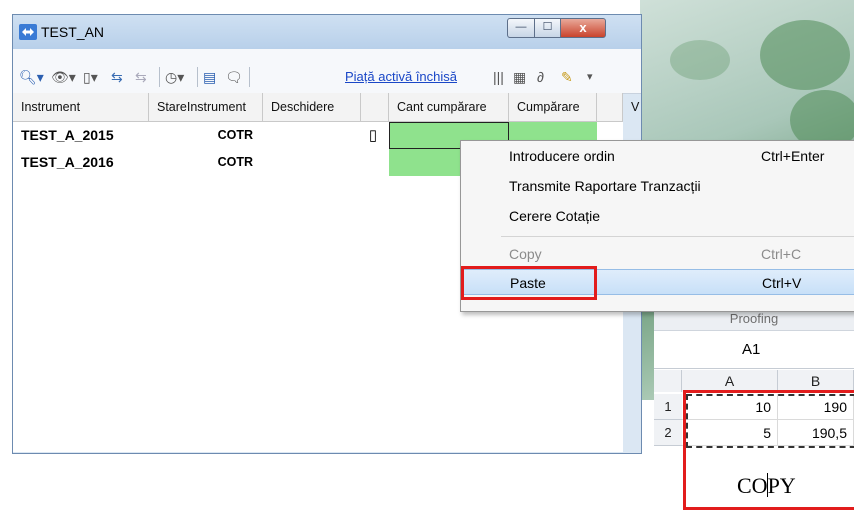 Image resolution: width=854 pixels, height=510 pixels. What do you see at coordinates (90, 77) in the screenshot?
I see `notepad-icon: ▯▾` at bounding box center [90, 77].